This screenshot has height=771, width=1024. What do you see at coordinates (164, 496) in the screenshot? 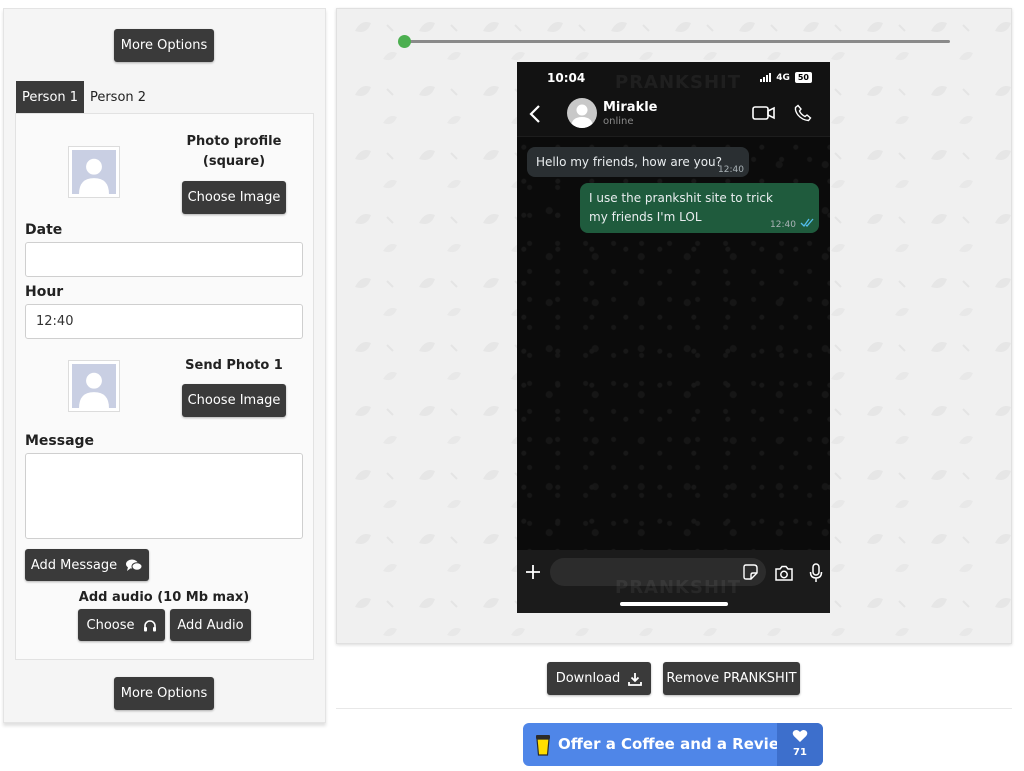
I see `message-textarea` at bounding box center [164, 496].